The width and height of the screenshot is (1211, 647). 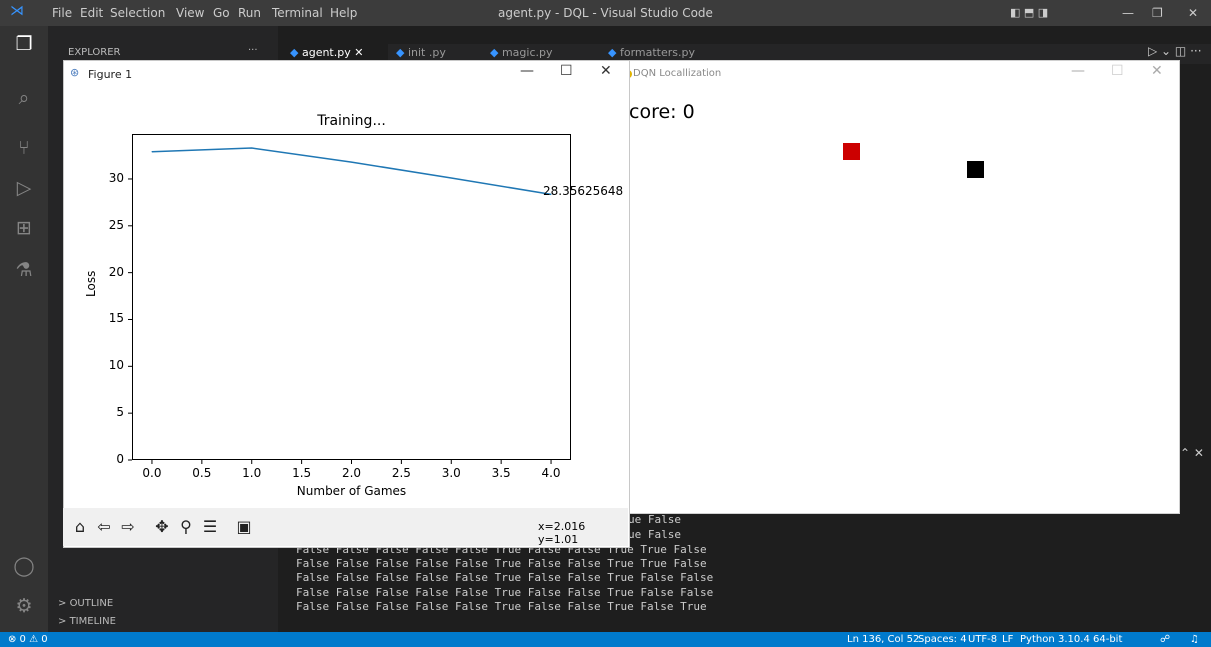 What do you see at coordinates (345, 527) in the screenshot?
I see `figure-toolbar: ⌂ ⇦ ⇨ ✥ ⚲ ☰ ▣ x=2.016 y=1.01` at bounding box center [345, 527].